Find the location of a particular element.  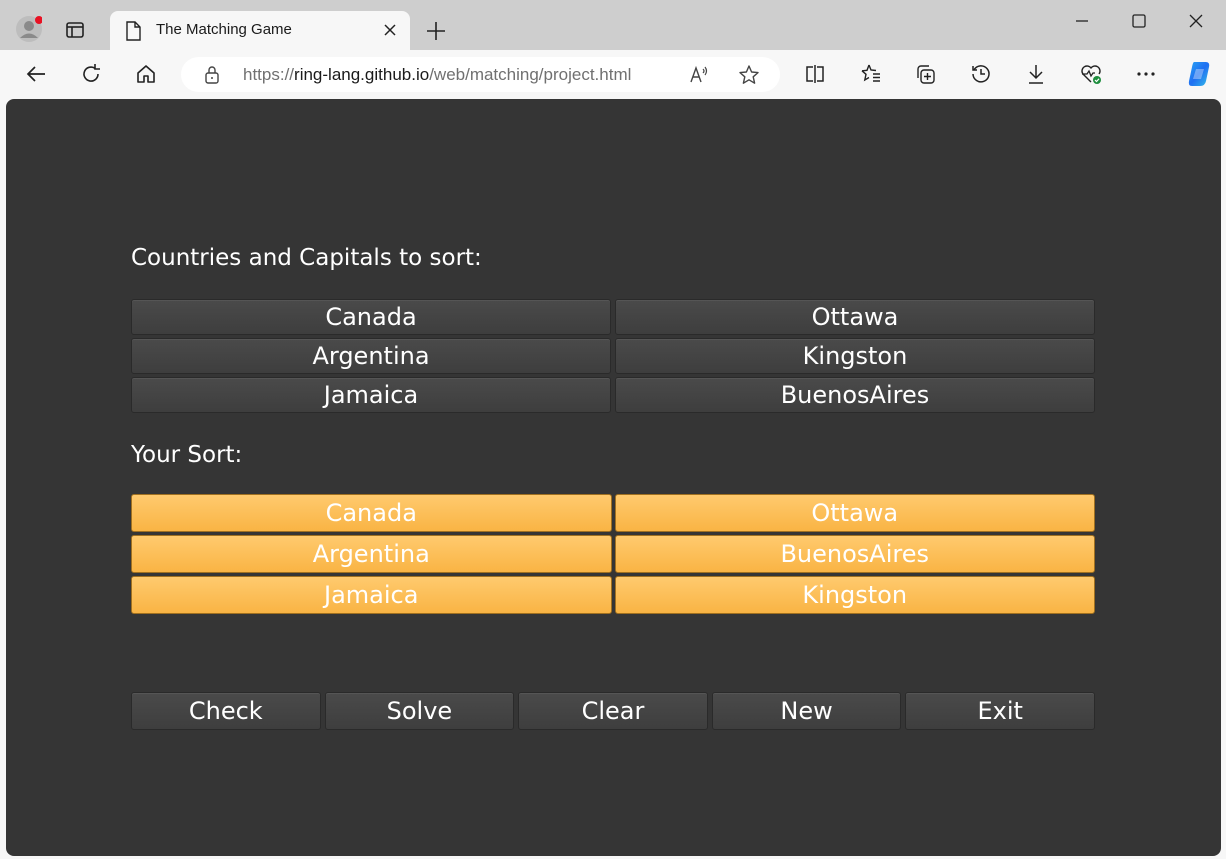

more-icon is located at coordinates (1146, 74).